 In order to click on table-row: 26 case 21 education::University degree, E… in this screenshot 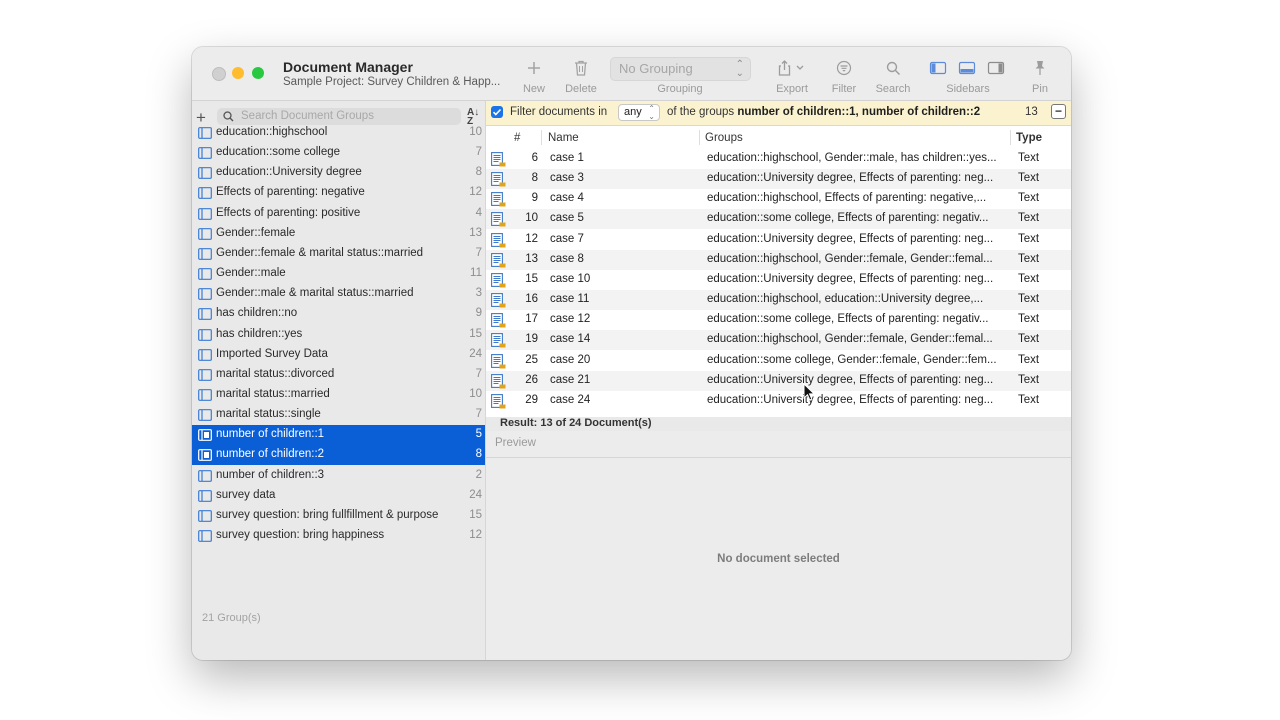, I will do `click(778, 381)`.